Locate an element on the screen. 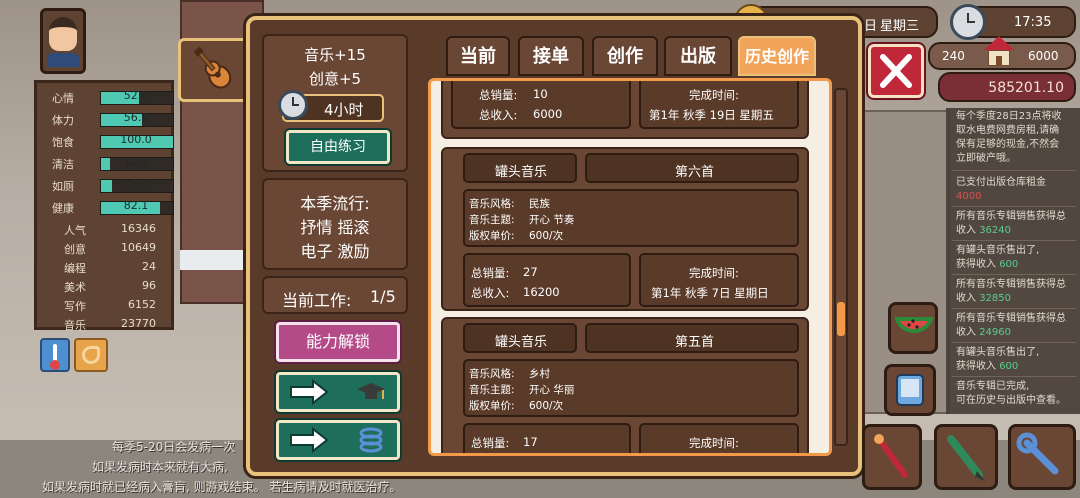 Image resolution: width=1080 pixels, height=498 pixels. scrollbar-thumb is located at coordinates (841, 319).